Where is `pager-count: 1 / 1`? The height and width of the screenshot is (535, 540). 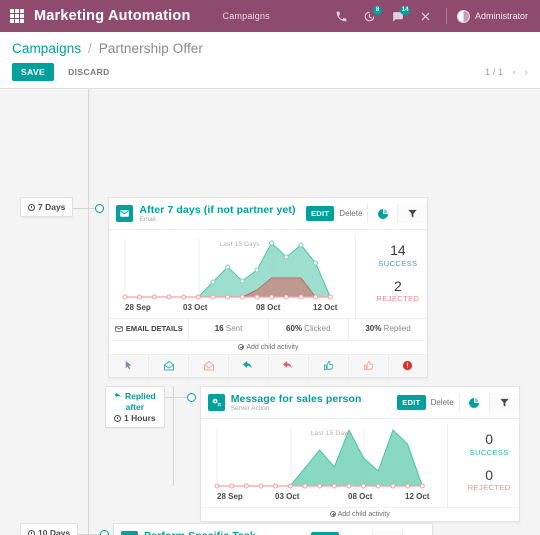 pager-count: 1 / 1 is located at coordinates (494, 72).